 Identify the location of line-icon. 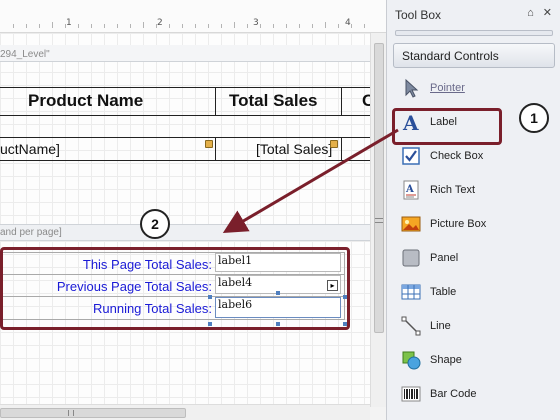
(411, 326).